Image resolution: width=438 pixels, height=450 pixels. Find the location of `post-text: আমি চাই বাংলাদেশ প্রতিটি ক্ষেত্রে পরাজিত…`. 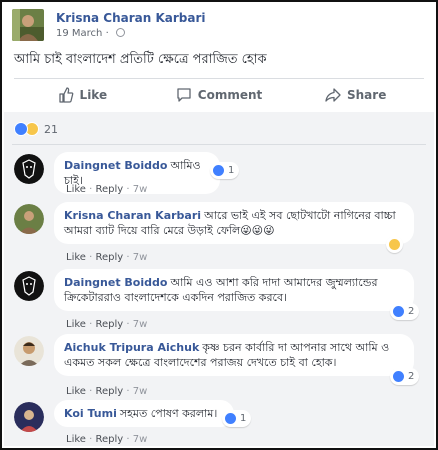

post-text: আমি চাই বাংলাদেশ প্রতিটি ক্ষেত্রে পরাজিত… is located at coordinates (140, 59).